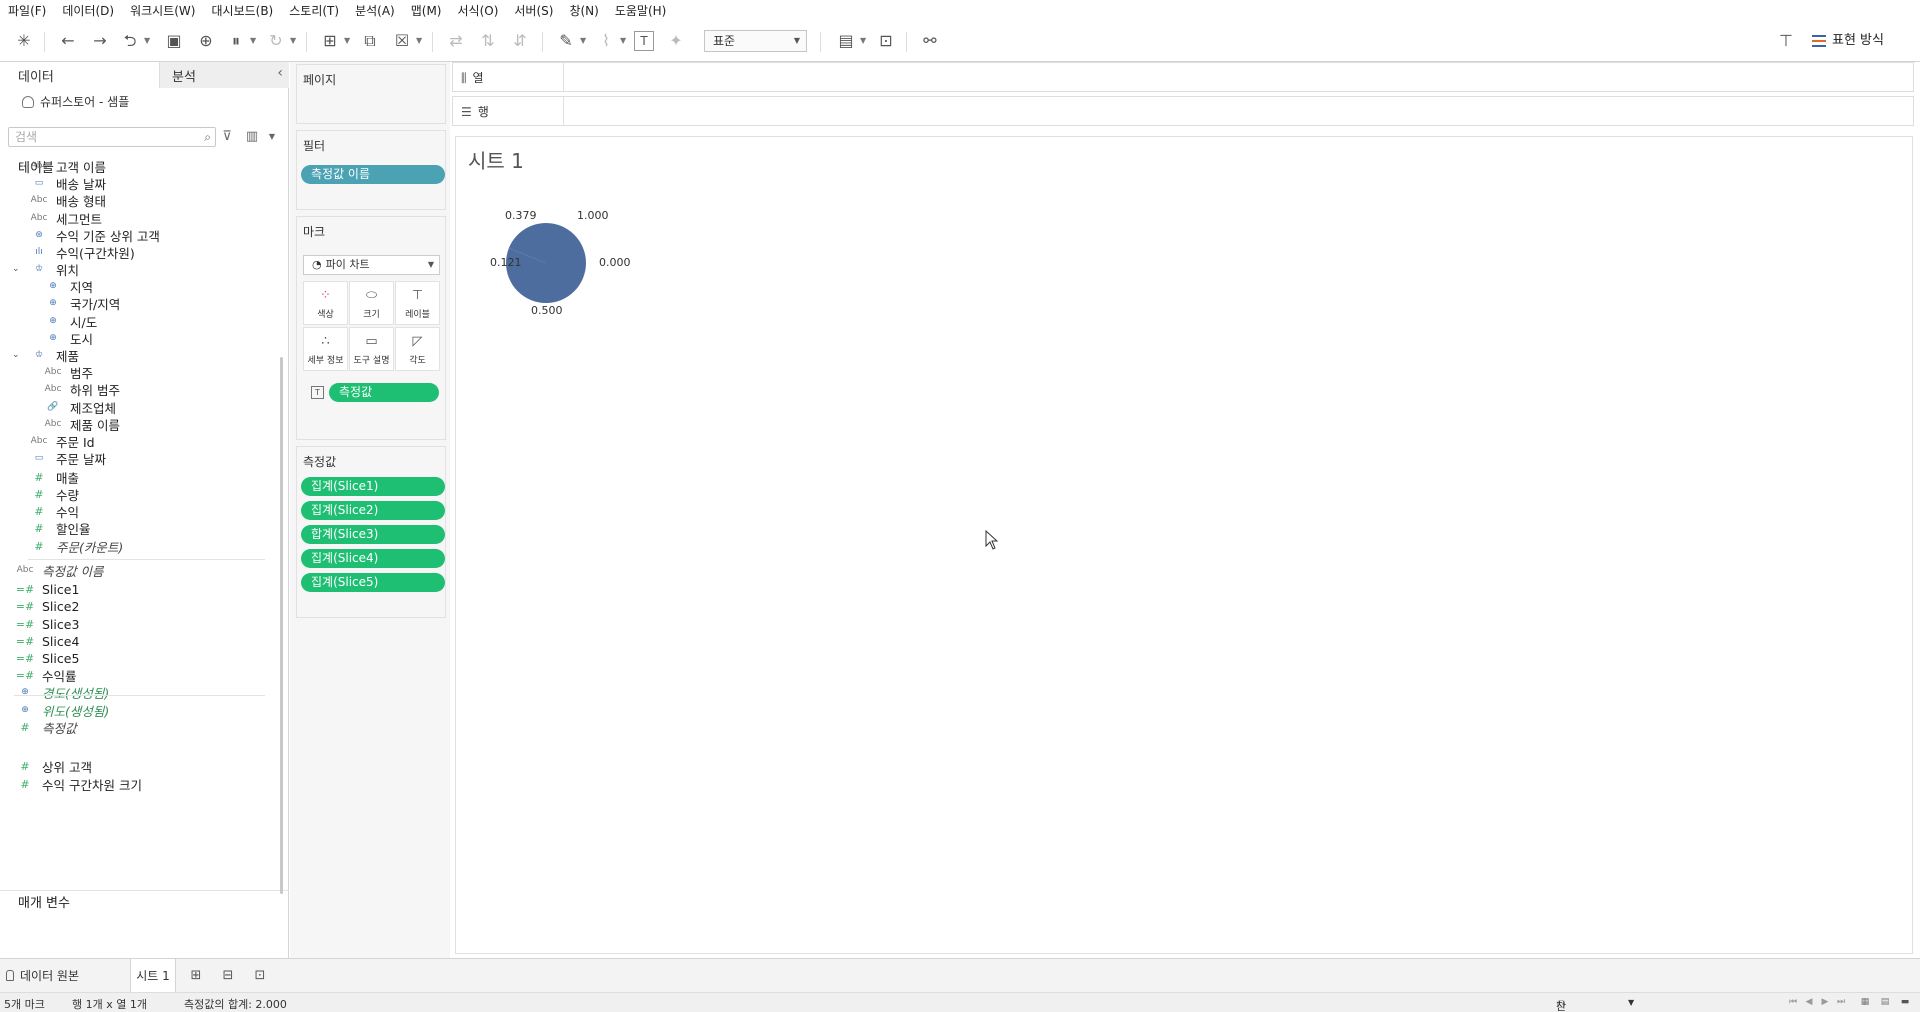 The width and height of the screenshot is (1920, 1012). What do you see at coordinates (1183, 111) in the screenshot?
I see `rows-shelf: ☰ 행` at bounding box center [1183, 111].